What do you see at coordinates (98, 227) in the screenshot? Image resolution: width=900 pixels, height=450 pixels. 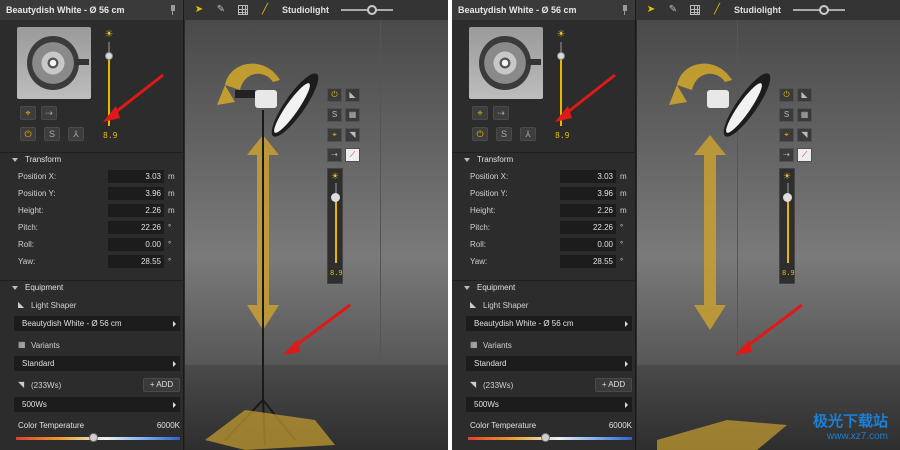 I see `pitch-row: Pitch: 22.26 °` at bounding box center [98, 227].